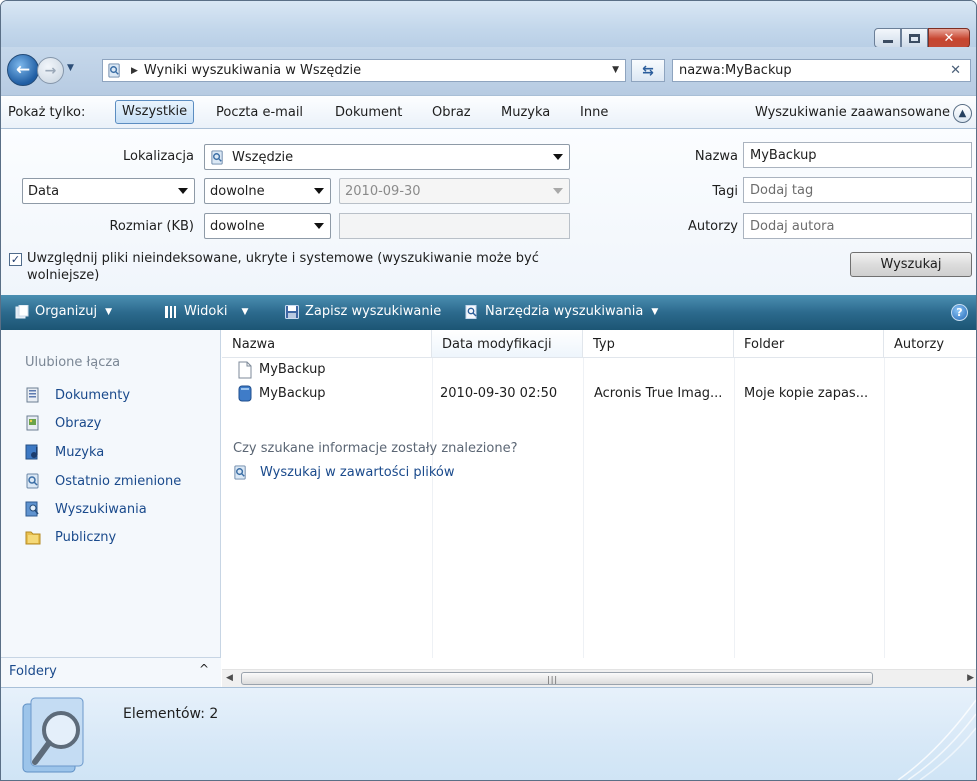  Describe the element at coordinates (970, 678) in the screenshot. I see `scroll-right-icon: ▶` at that location.